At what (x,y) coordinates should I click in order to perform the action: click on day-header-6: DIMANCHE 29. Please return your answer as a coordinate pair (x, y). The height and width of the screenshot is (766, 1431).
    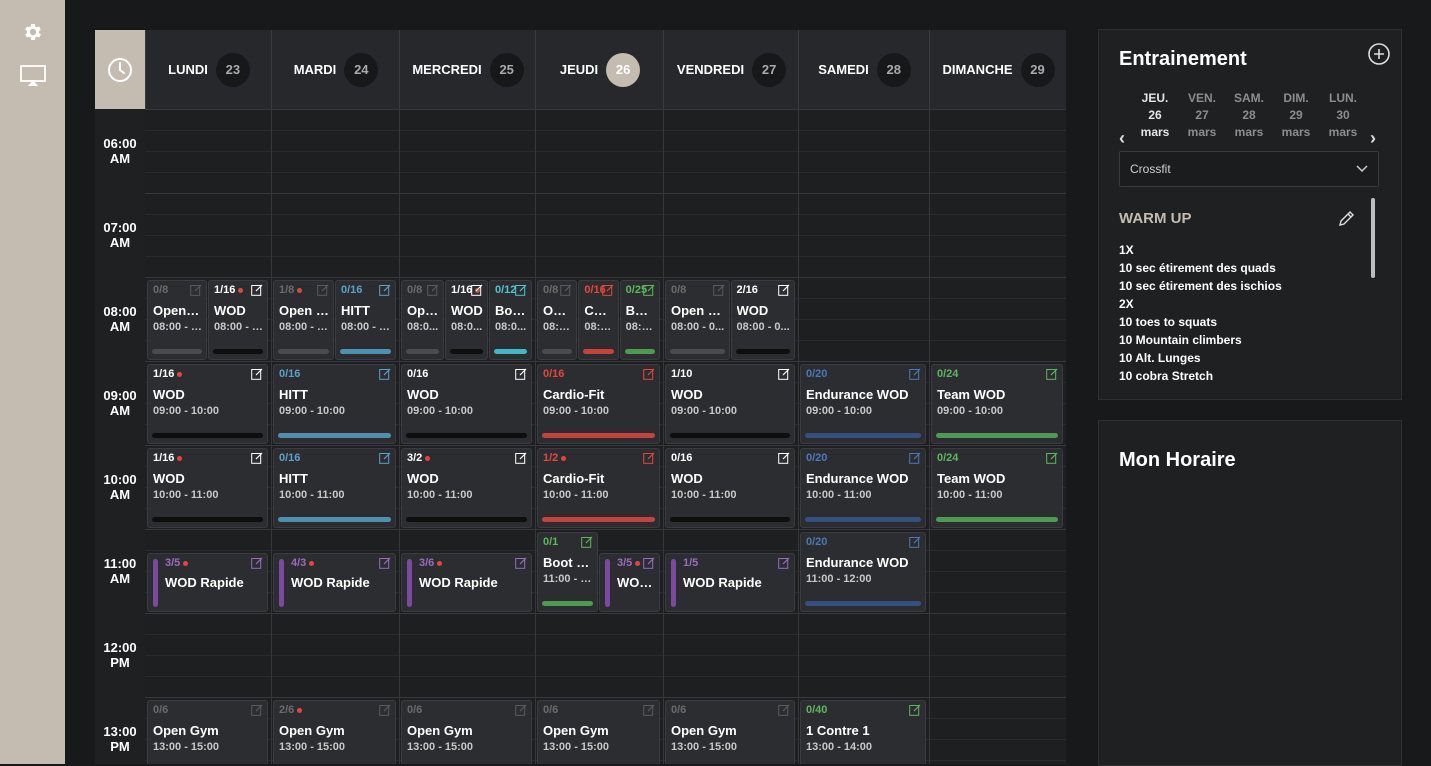
    Looking at the image, I should click on (997, 69).